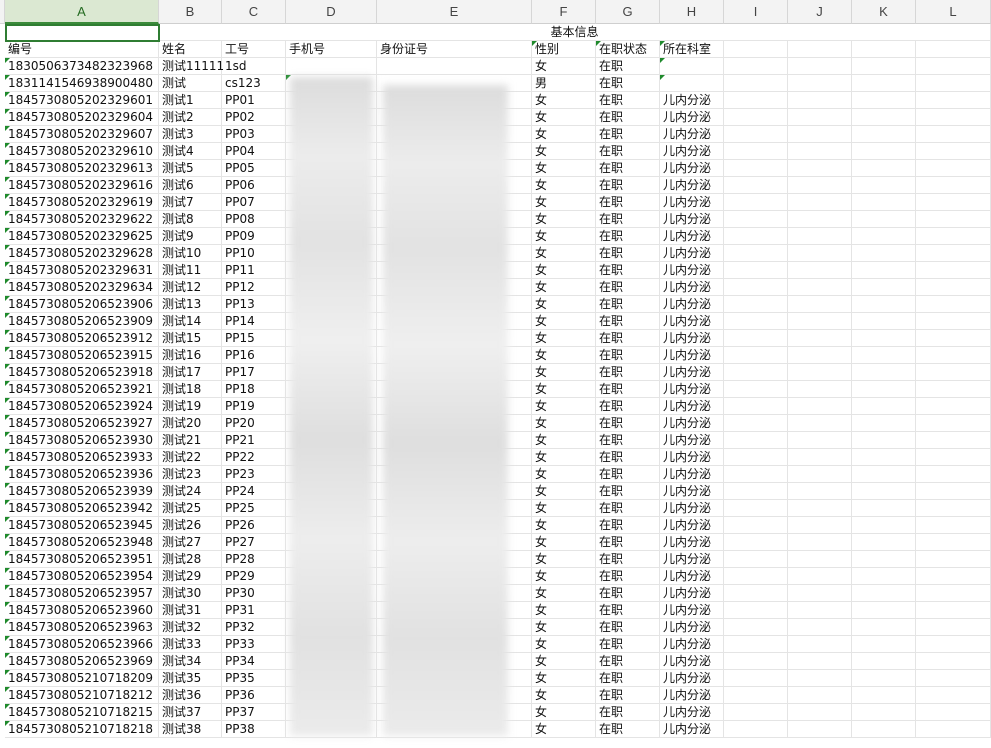 The image size is (991, 748). What do you see at coordinates (254, 423) in the screenshot?
I see `cell-c: PP20` at bounding box center [254, 423].